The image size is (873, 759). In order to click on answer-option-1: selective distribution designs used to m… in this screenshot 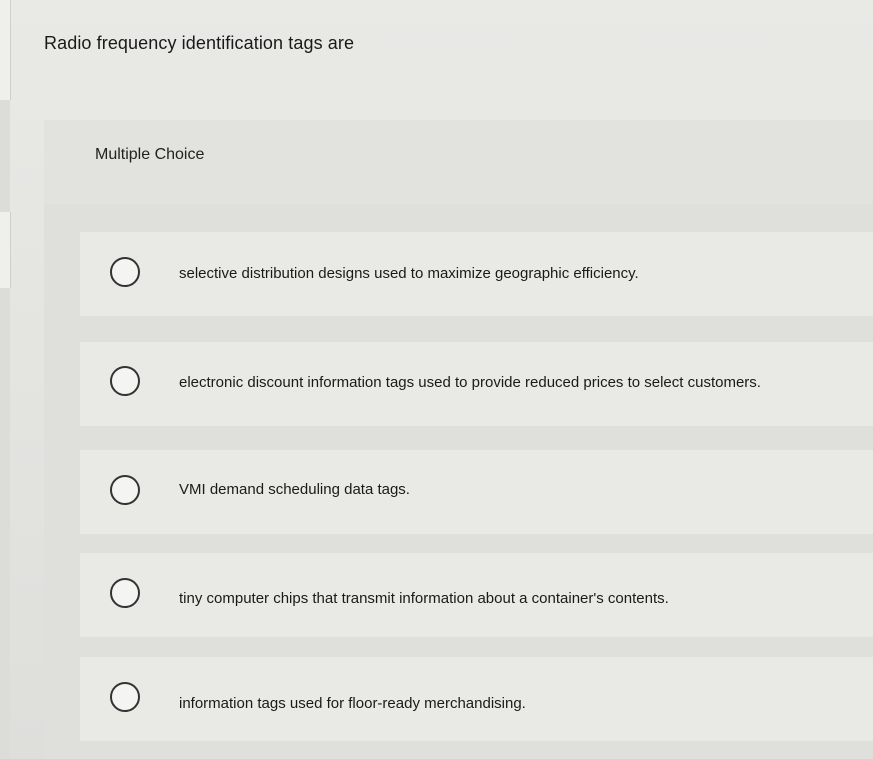, I will do `click(476, 274)`.